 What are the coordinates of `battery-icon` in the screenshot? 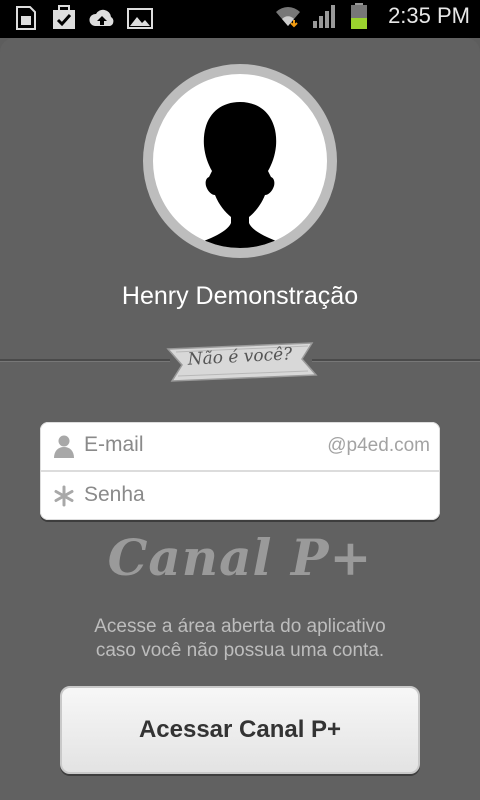 It's located at (359, 16).